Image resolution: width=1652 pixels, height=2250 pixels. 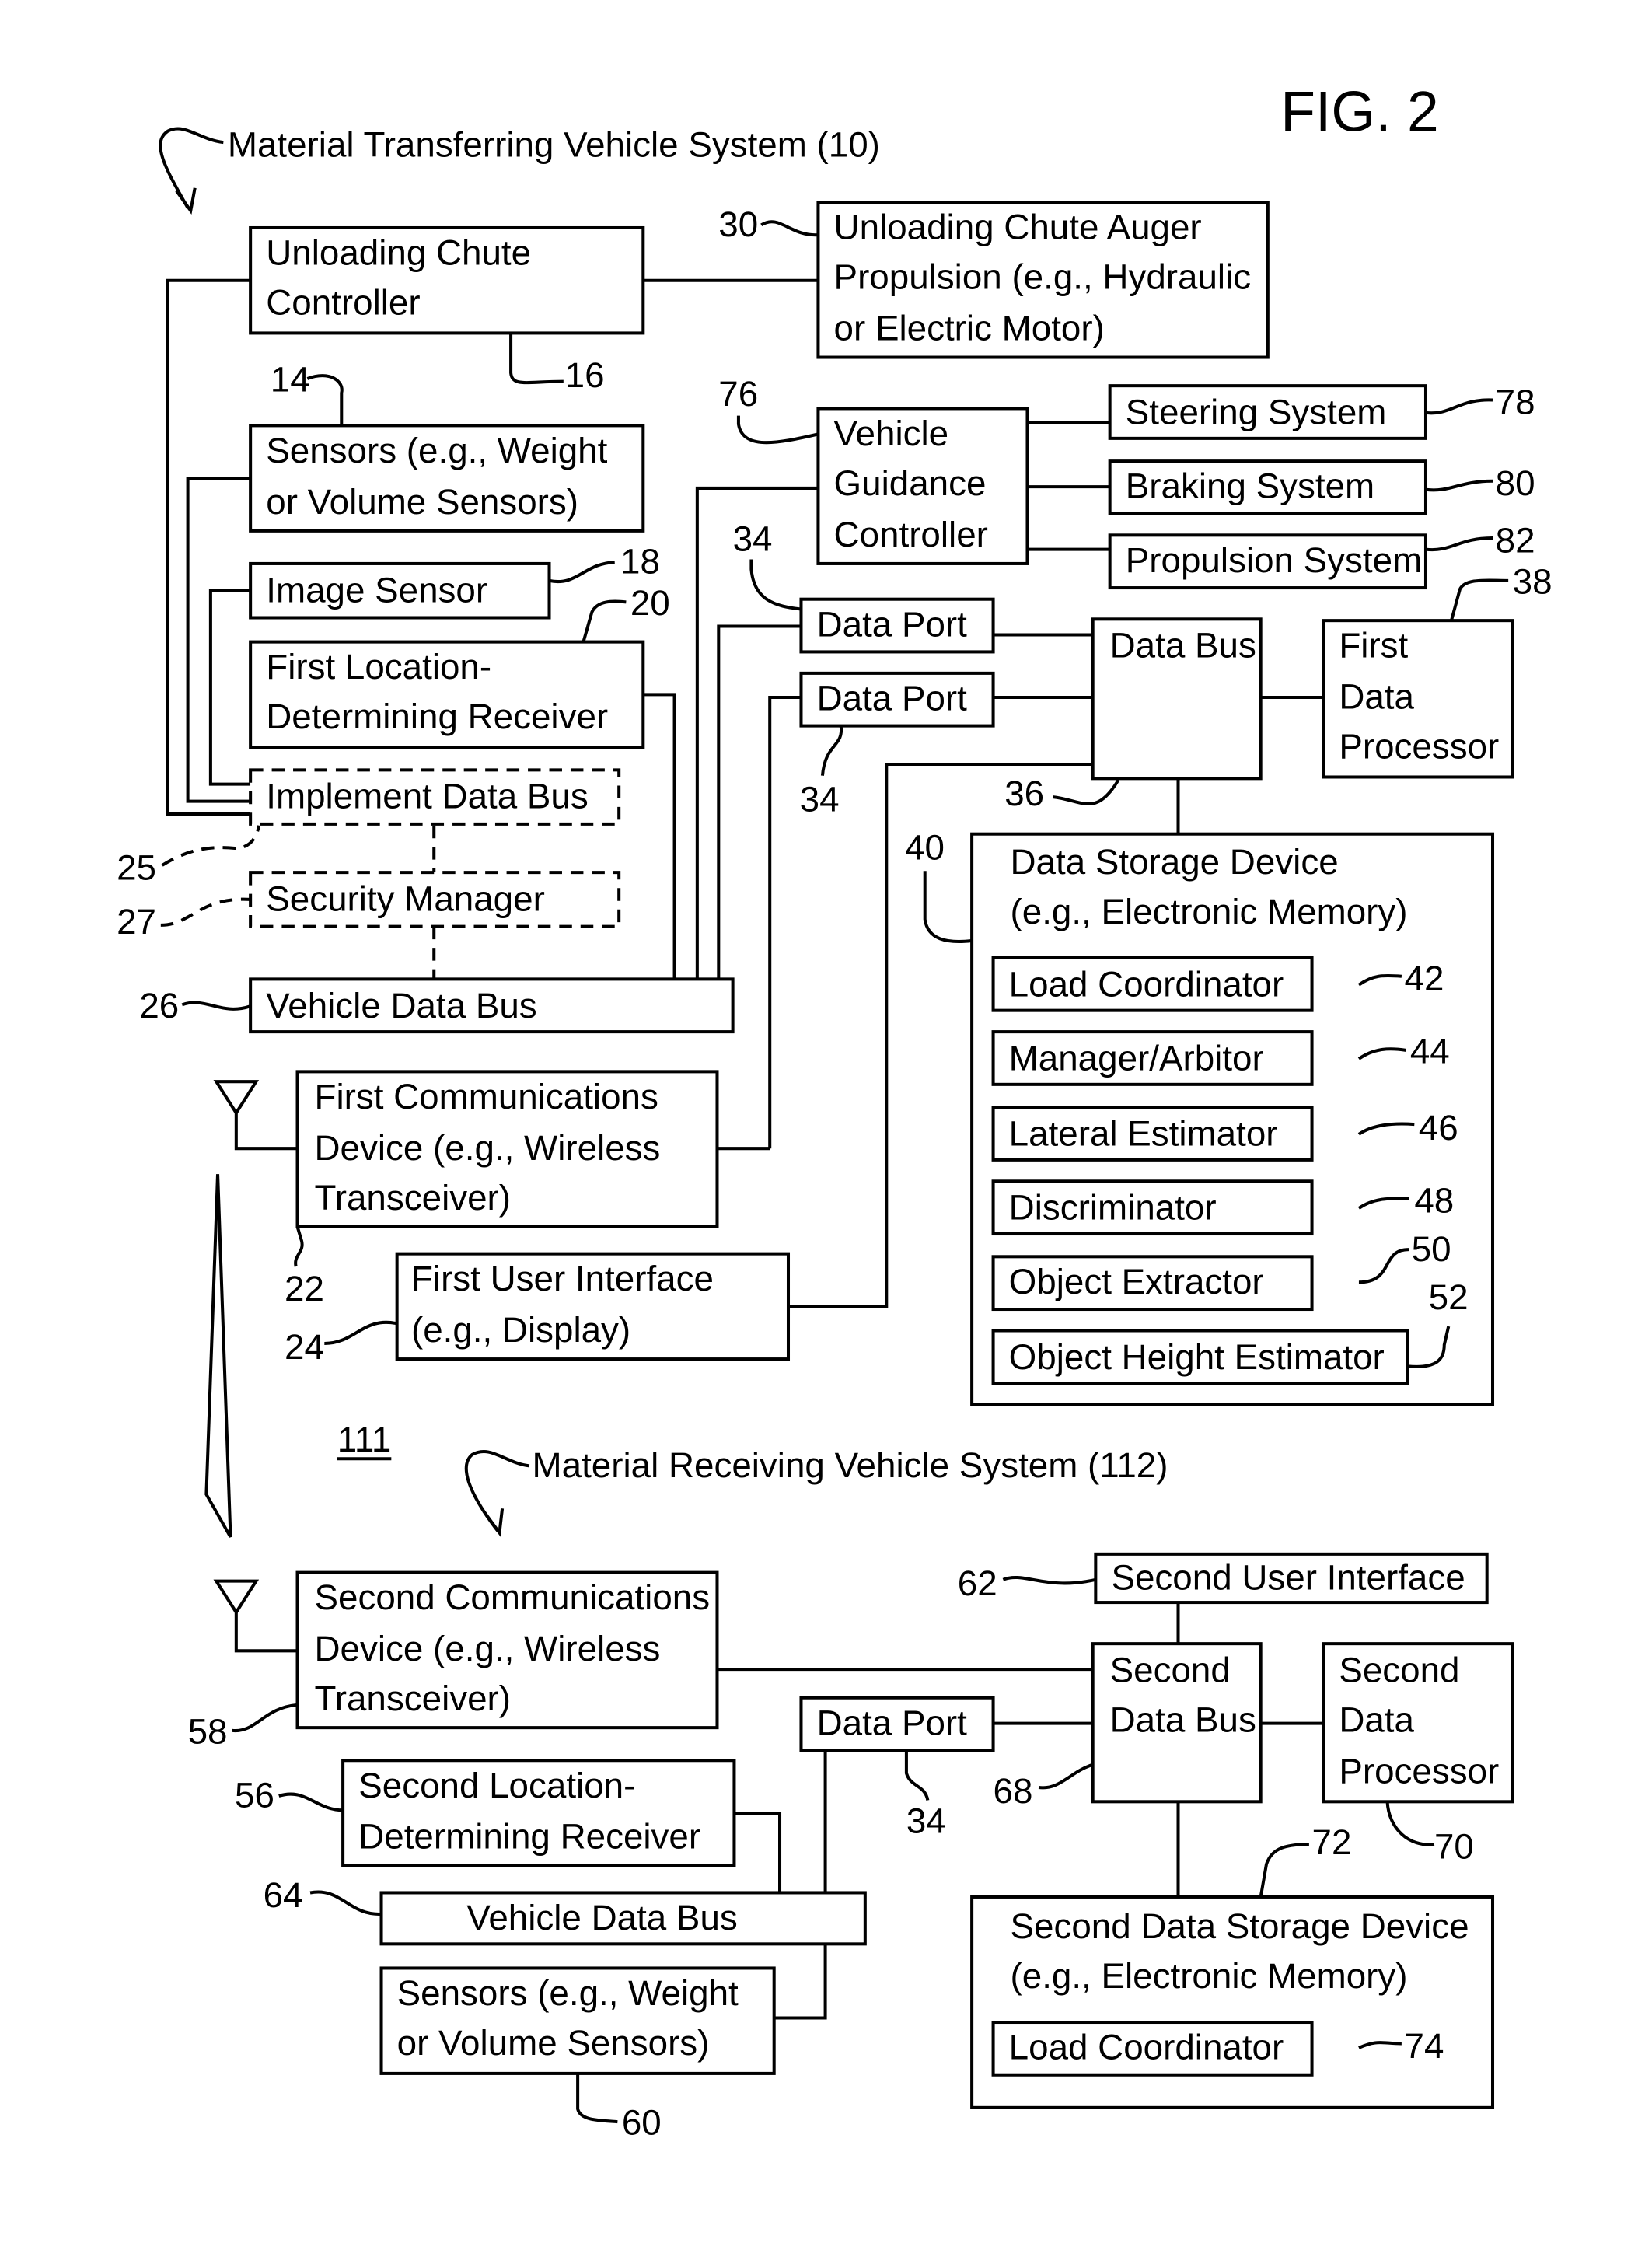 I want to click on svg-text: Object Extractor, so click(x=1136, y=1281).